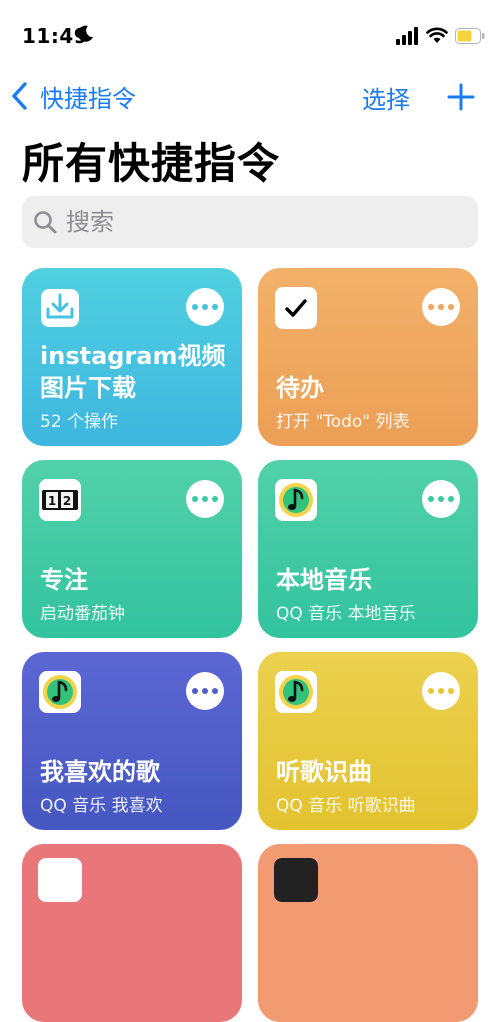 The width and height of the screenshot is (500, 1022). What do you see at coordinates (386, 97) in the screenshot?
I see `select-button: 选择` at bounding box center [386, 97].